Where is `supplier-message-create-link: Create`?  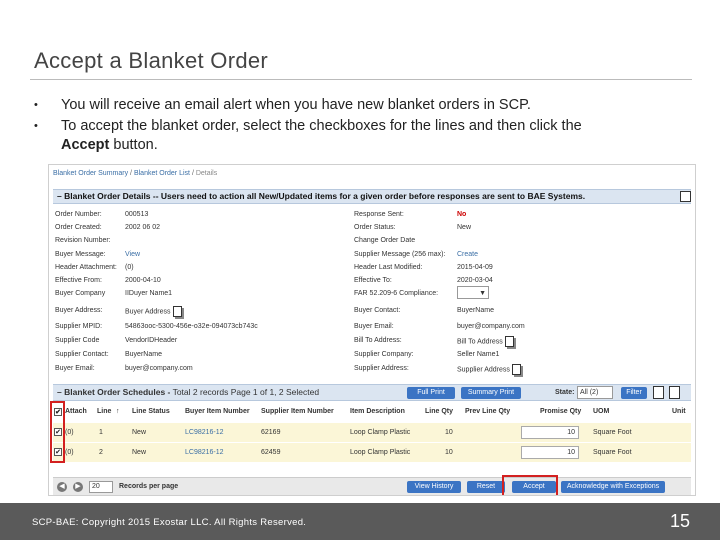
supplier-message-create-link: Create is located at coordinates (467, 254).